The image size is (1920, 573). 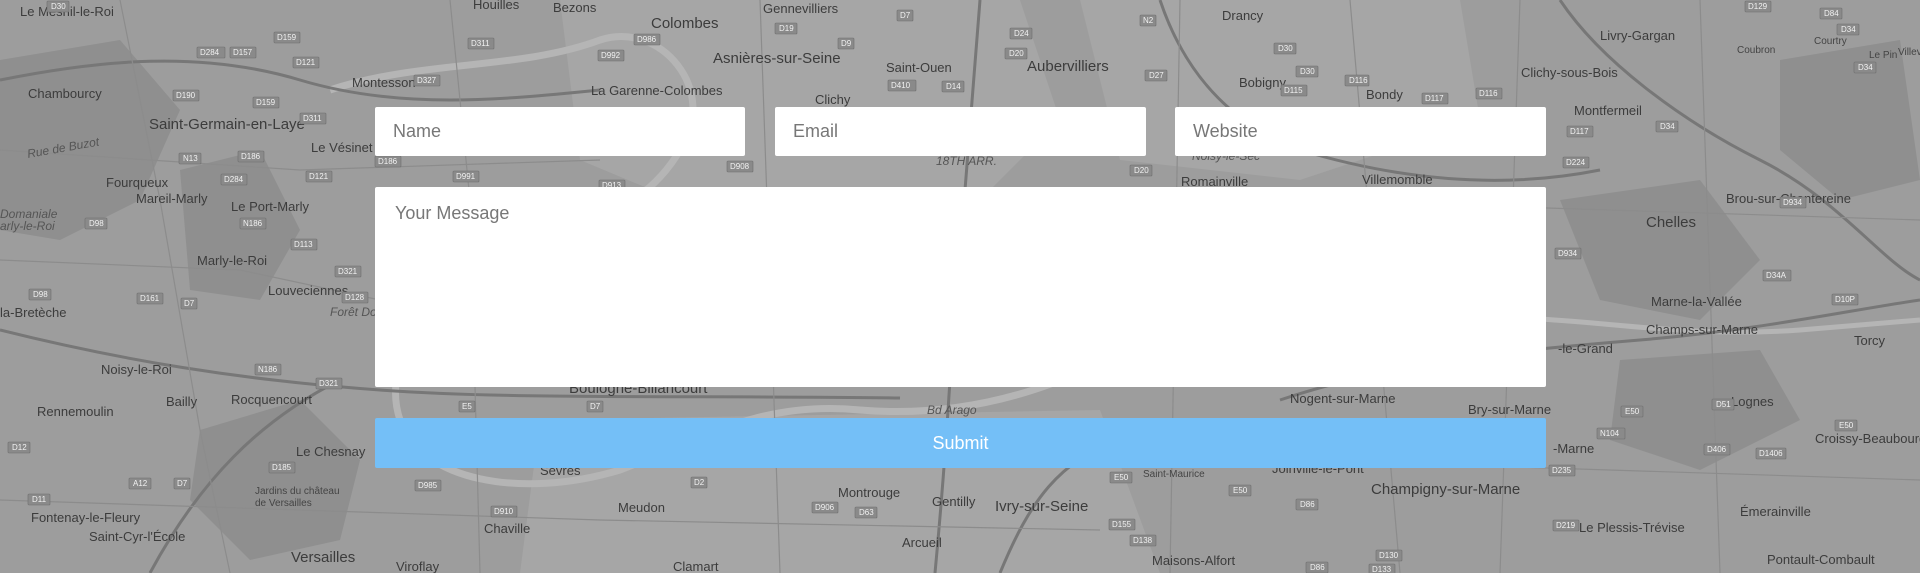 I want to click on svg-text: la-Bretèche, so click(x=33, y=312).